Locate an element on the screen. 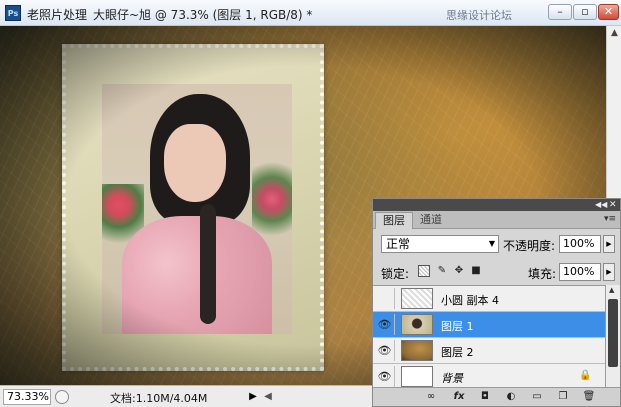 The image size is (621, 407). status-icon is located at coordinates (62, 397).